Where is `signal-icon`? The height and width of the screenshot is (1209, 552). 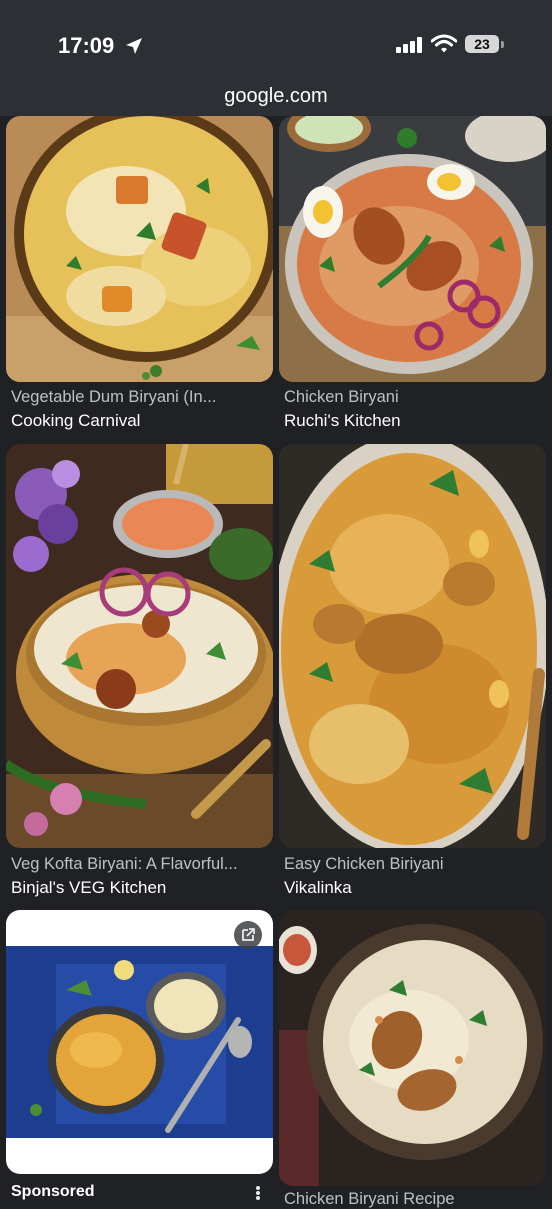 signal-icon is located at coordinates (409, 45).